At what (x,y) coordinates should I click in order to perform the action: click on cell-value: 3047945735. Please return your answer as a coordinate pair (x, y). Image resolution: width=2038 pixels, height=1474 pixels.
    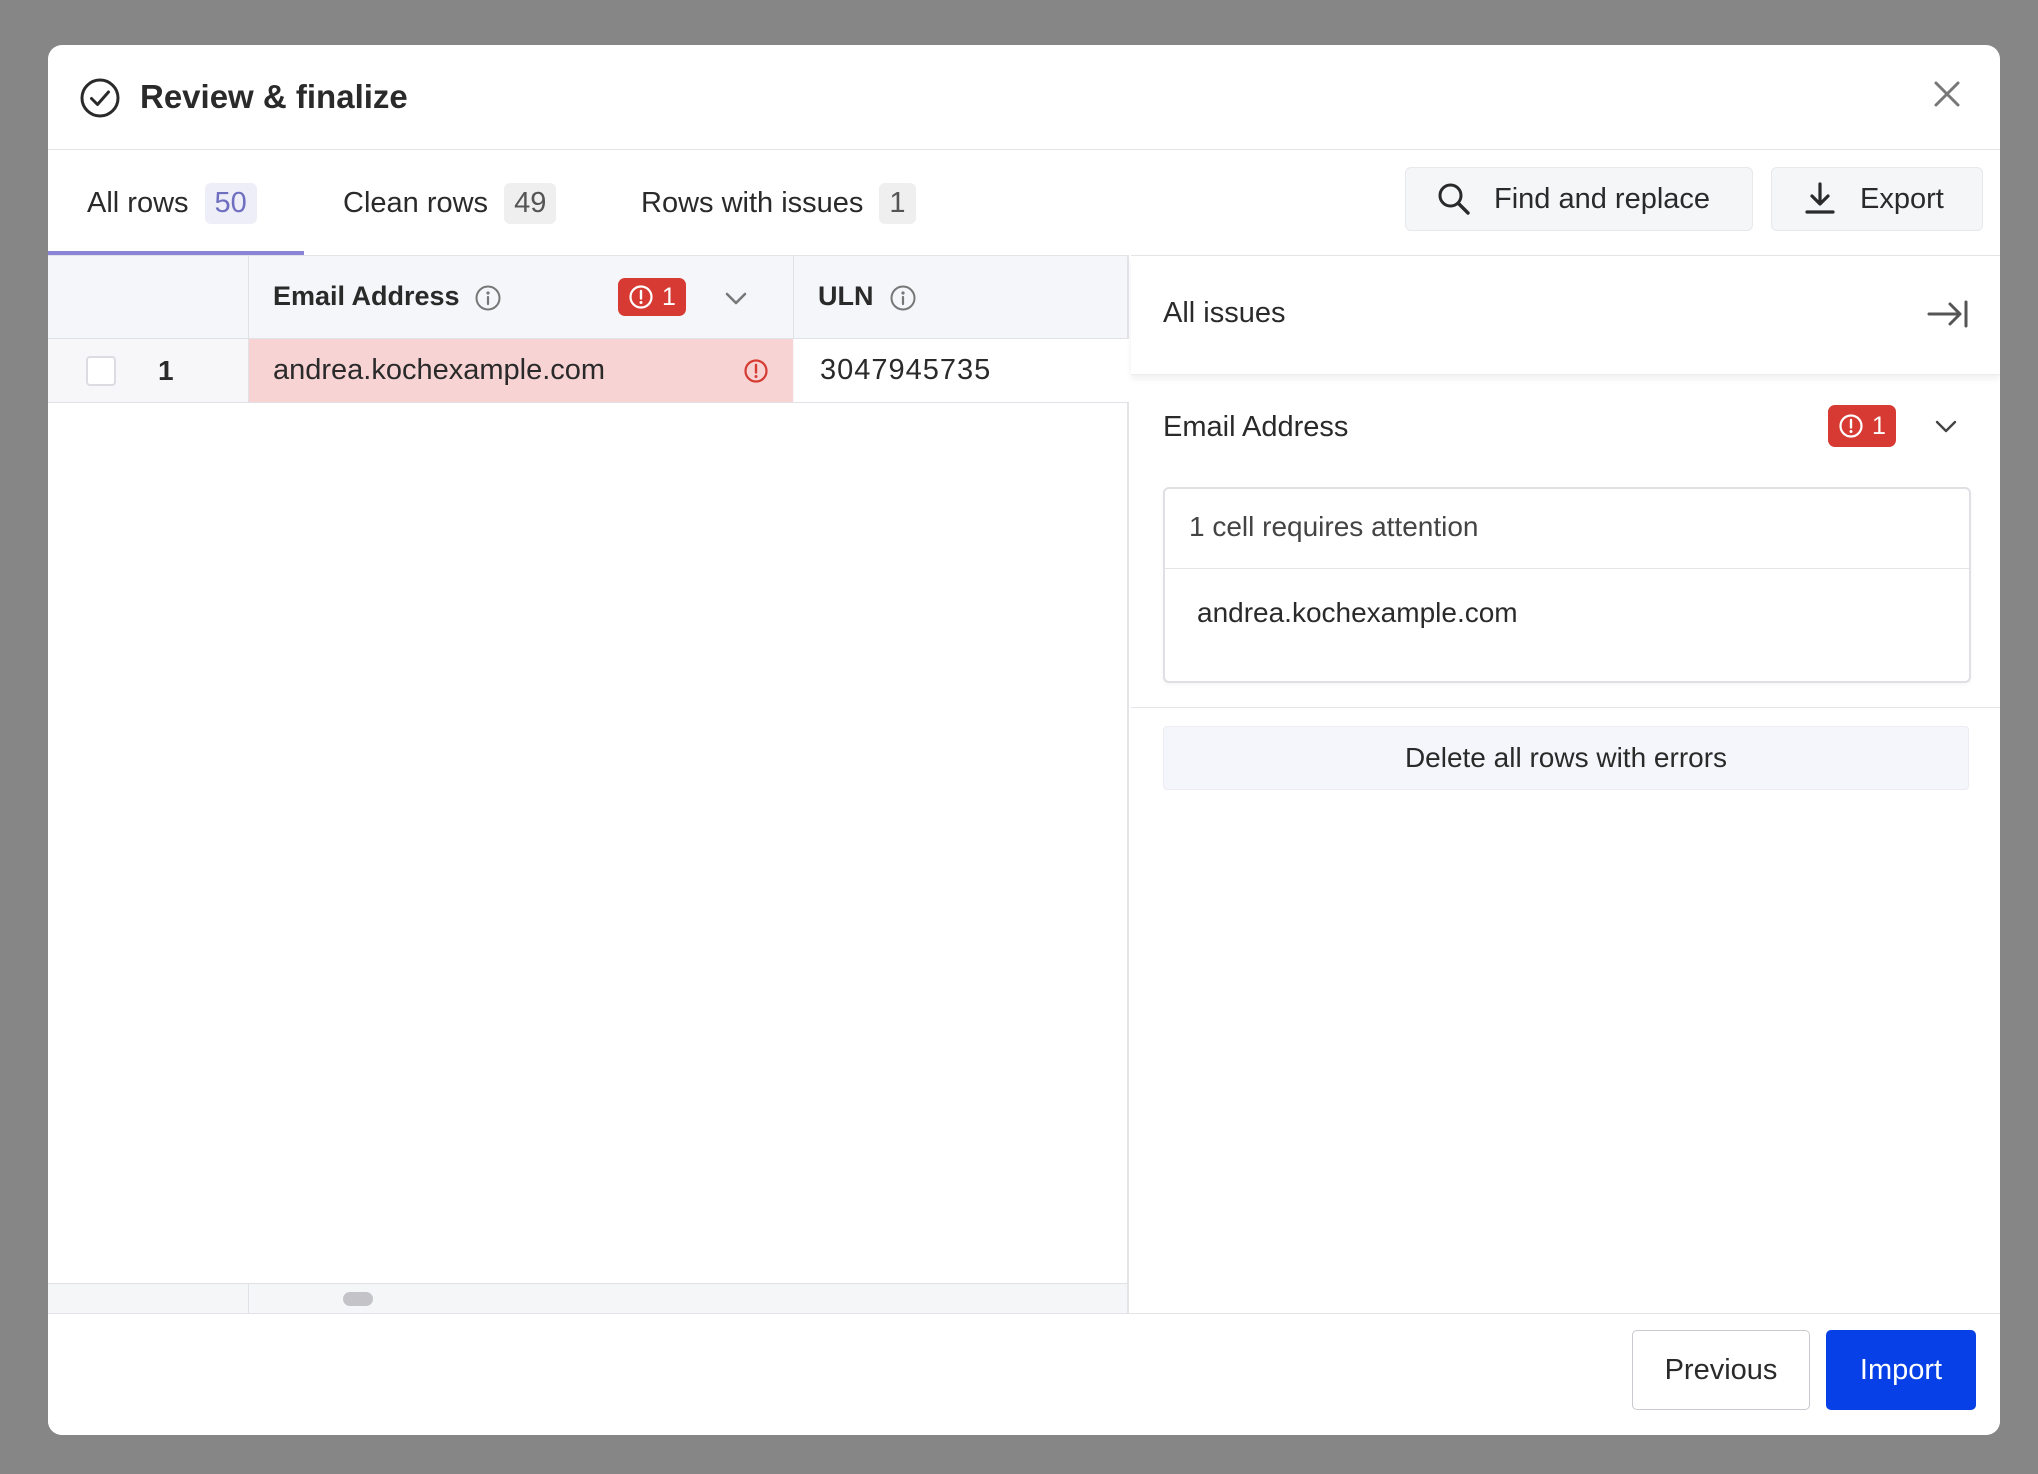
    Looking at the image, I should click on (906, 370).